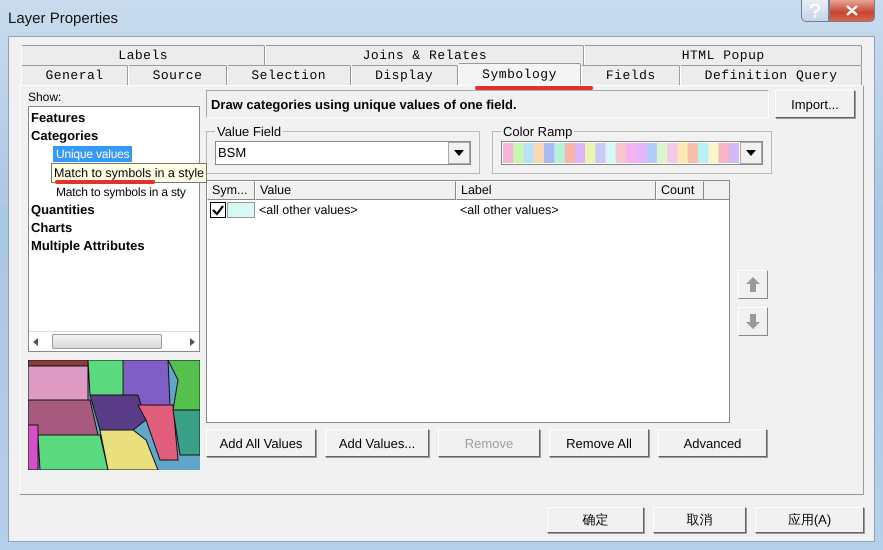 The image size is (883, 550). Describe the element at coordinates (723, 55) in the screenshot. I see `tab: HTML Popup` at that location.